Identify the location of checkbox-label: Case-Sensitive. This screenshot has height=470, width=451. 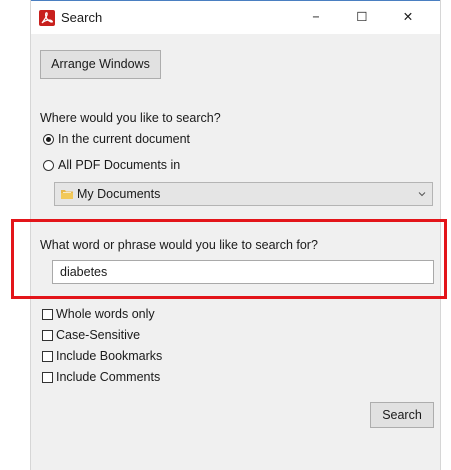
(98, 335).